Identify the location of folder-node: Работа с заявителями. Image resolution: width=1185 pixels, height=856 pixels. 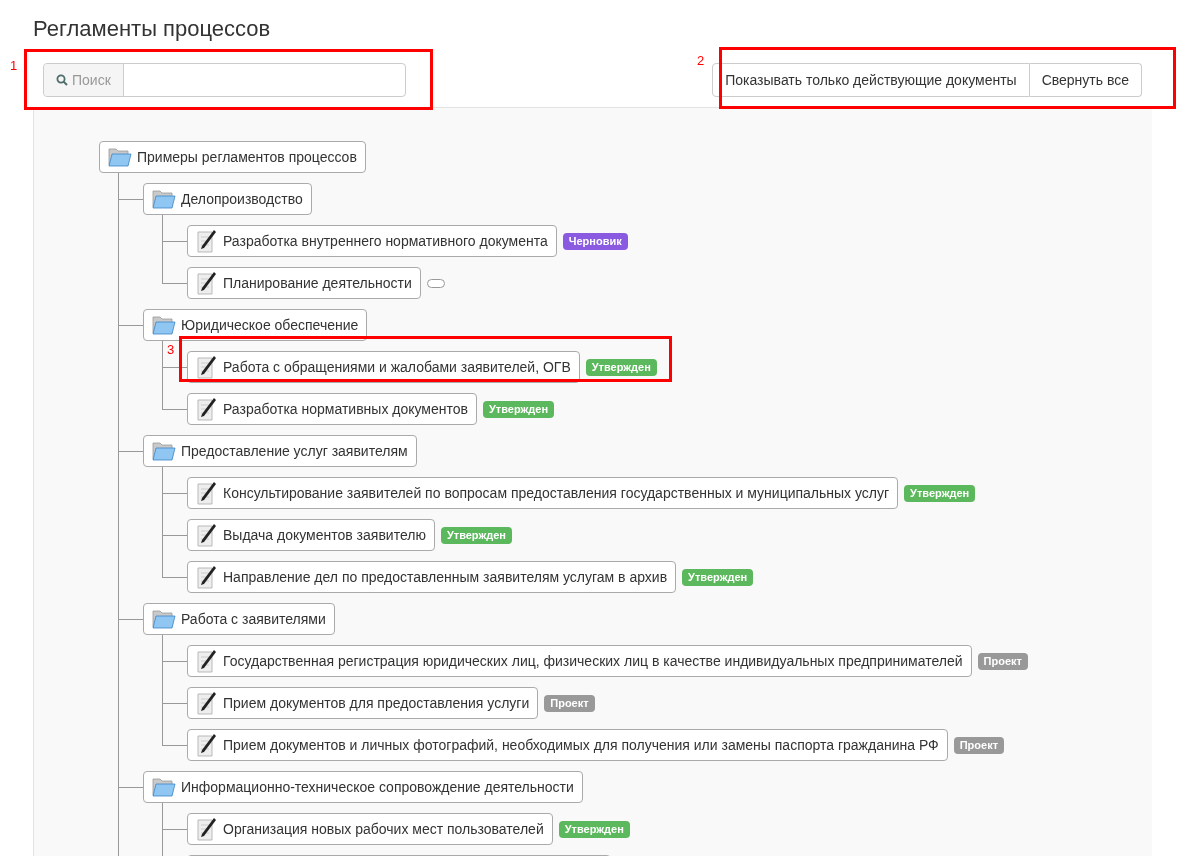
(239, 619).